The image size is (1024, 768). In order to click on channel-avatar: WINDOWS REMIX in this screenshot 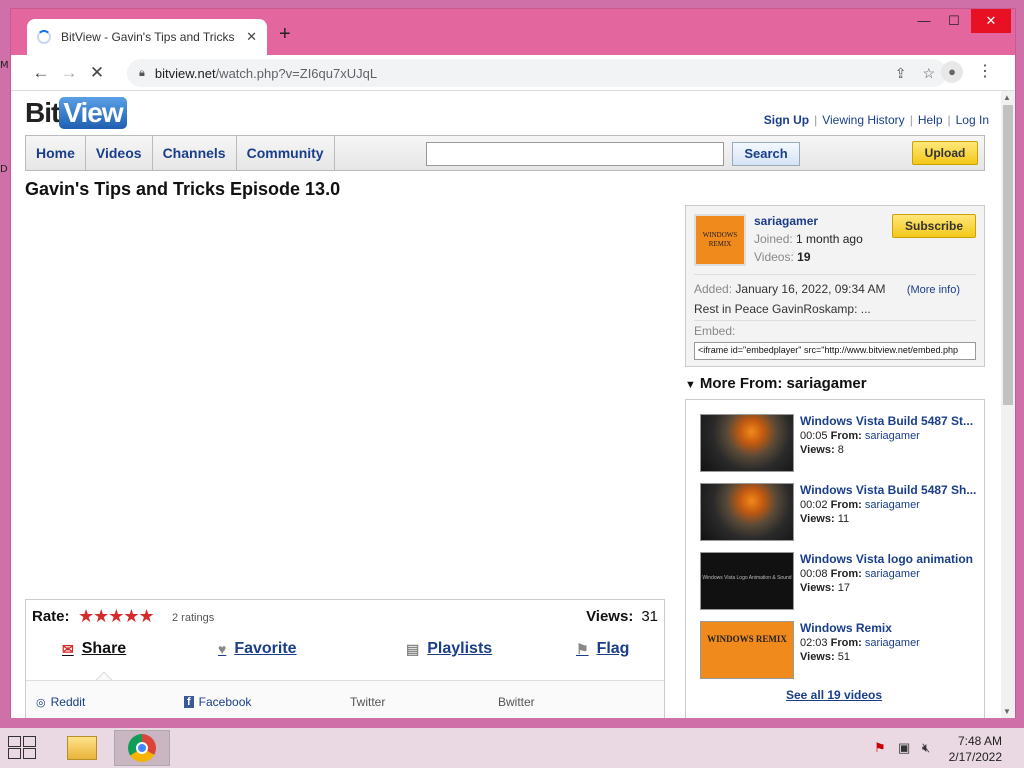, I will do `click(720, 240)`.